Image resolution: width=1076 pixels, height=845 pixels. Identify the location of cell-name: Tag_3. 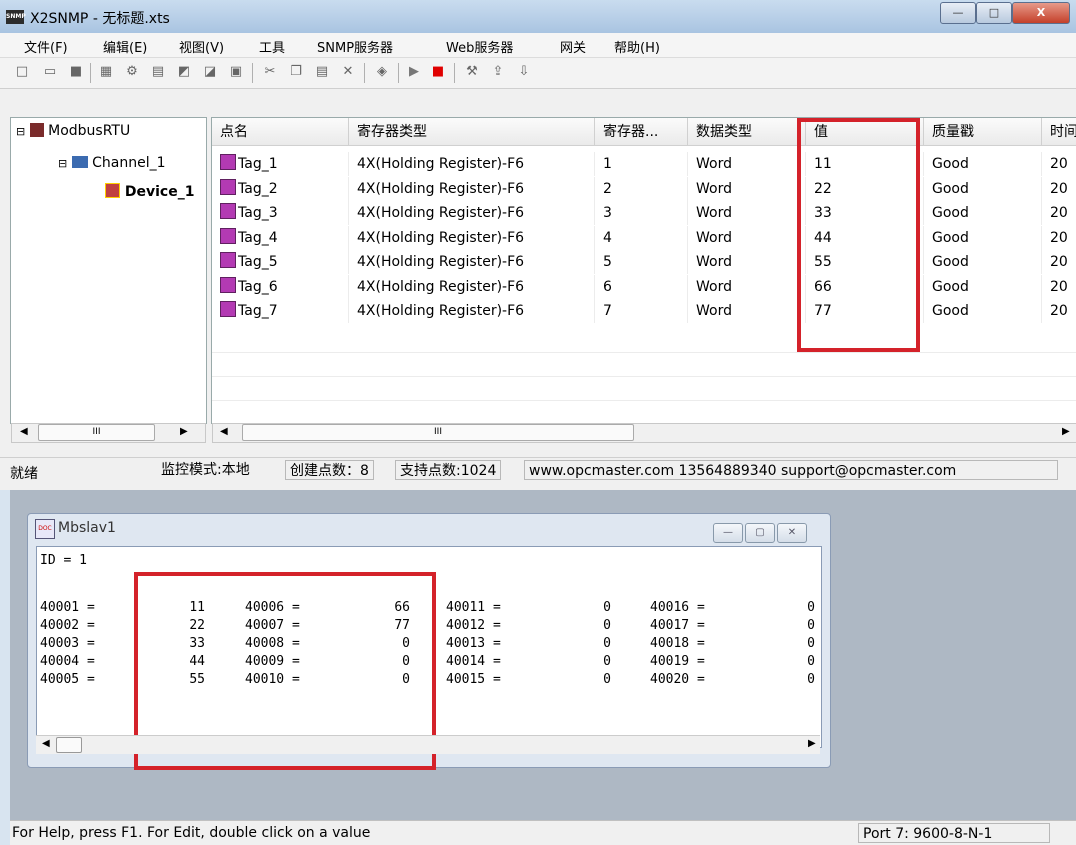
(280, 213).